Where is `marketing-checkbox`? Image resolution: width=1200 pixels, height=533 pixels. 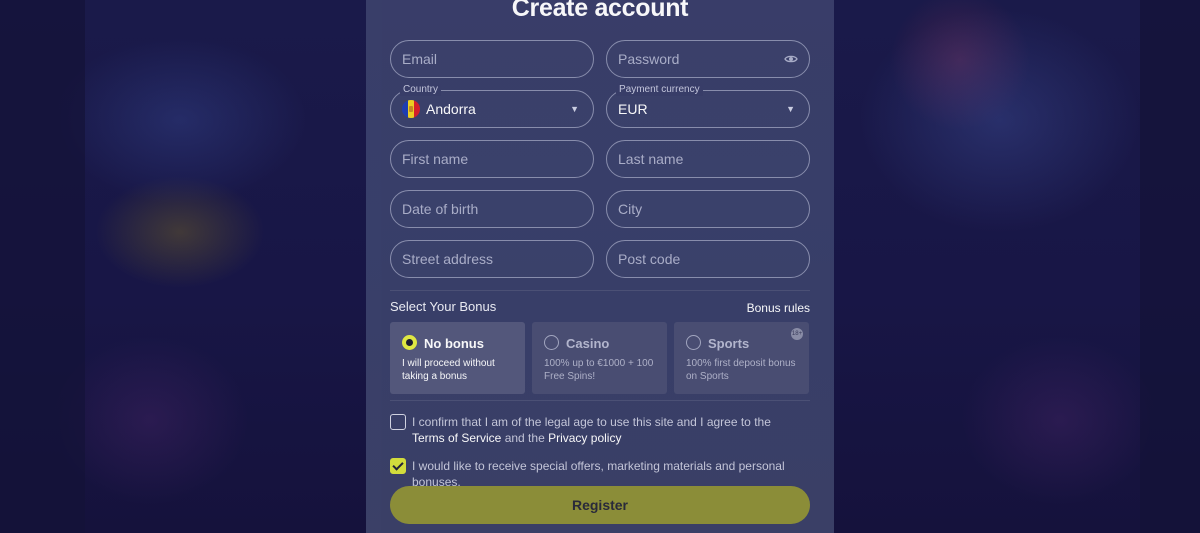 marketing-checkbox is located at coordinates (398, 466).